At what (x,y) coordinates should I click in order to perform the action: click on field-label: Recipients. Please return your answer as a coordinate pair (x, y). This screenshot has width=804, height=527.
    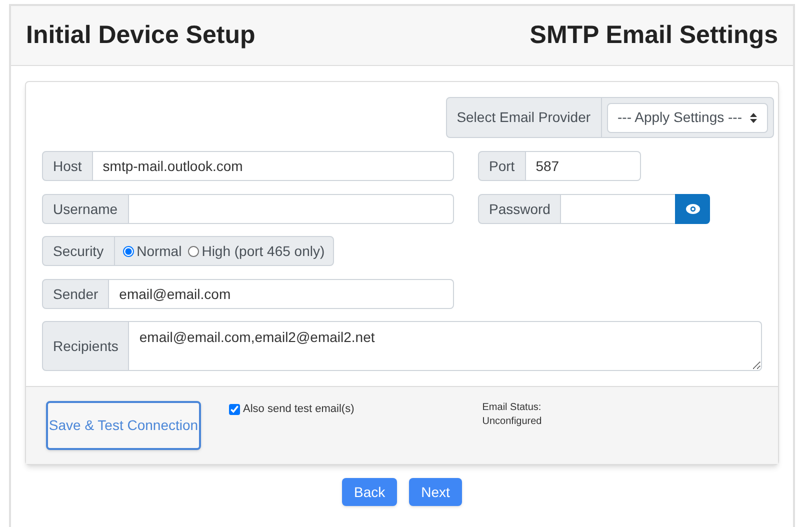
    Looking at the image, I should click on (86, 346).